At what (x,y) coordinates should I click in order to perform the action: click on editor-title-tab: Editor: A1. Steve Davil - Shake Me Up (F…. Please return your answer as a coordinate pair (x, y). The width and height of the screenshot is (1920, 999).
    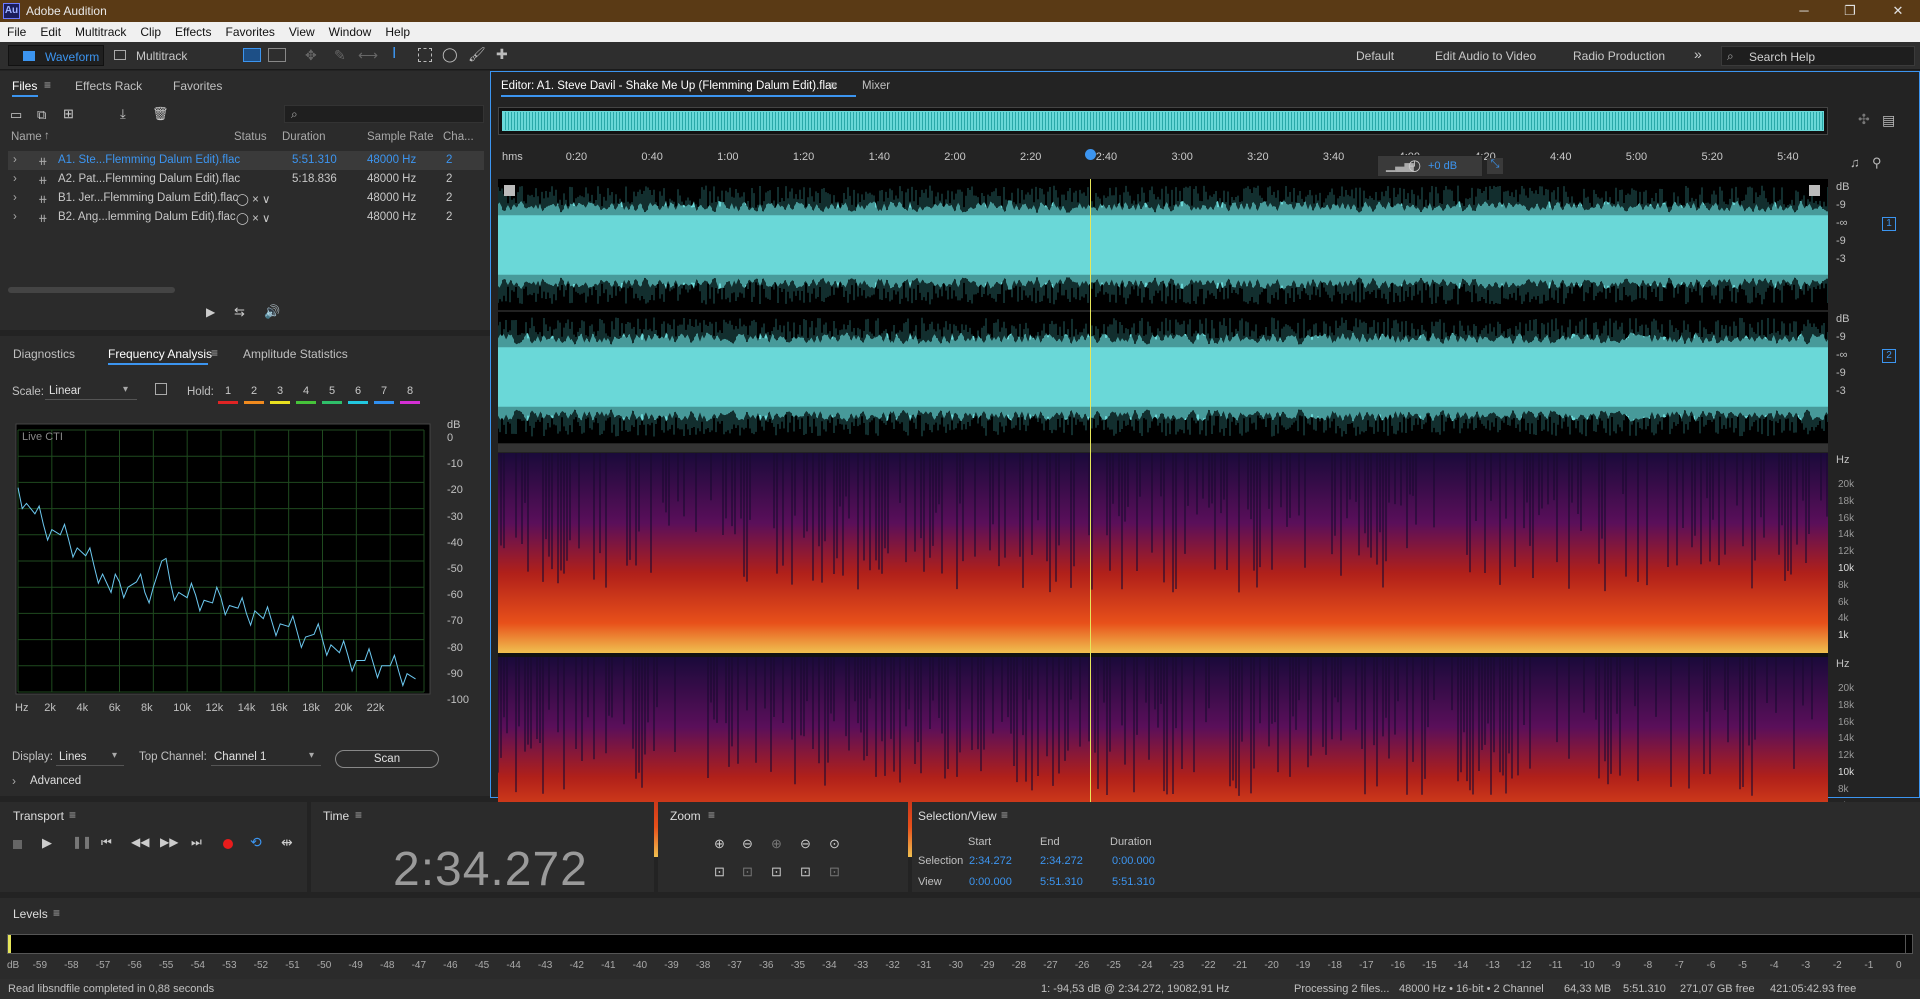
    Looking at the image, I should click on (669, 86).